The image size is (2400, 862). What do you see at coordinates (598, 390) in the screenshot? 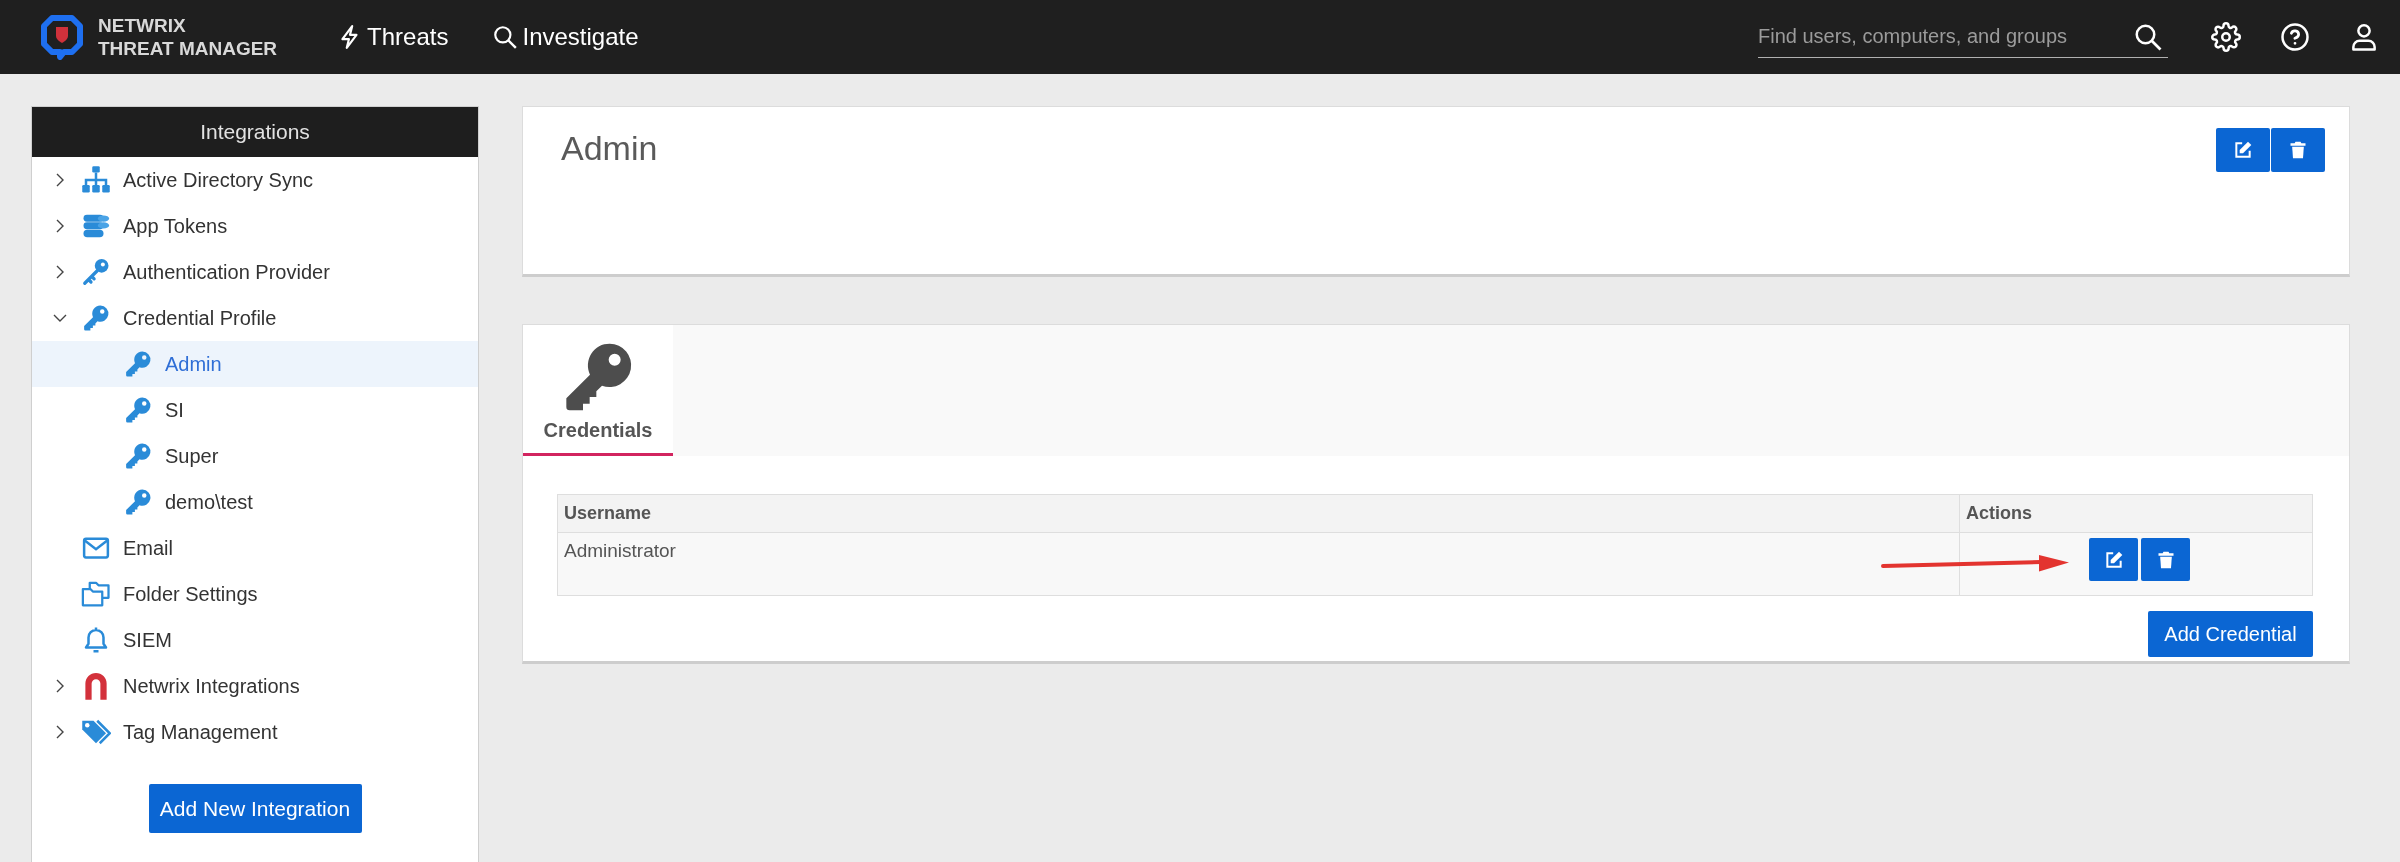
I see `tab: Credentials` at bounding box center [598, 390].